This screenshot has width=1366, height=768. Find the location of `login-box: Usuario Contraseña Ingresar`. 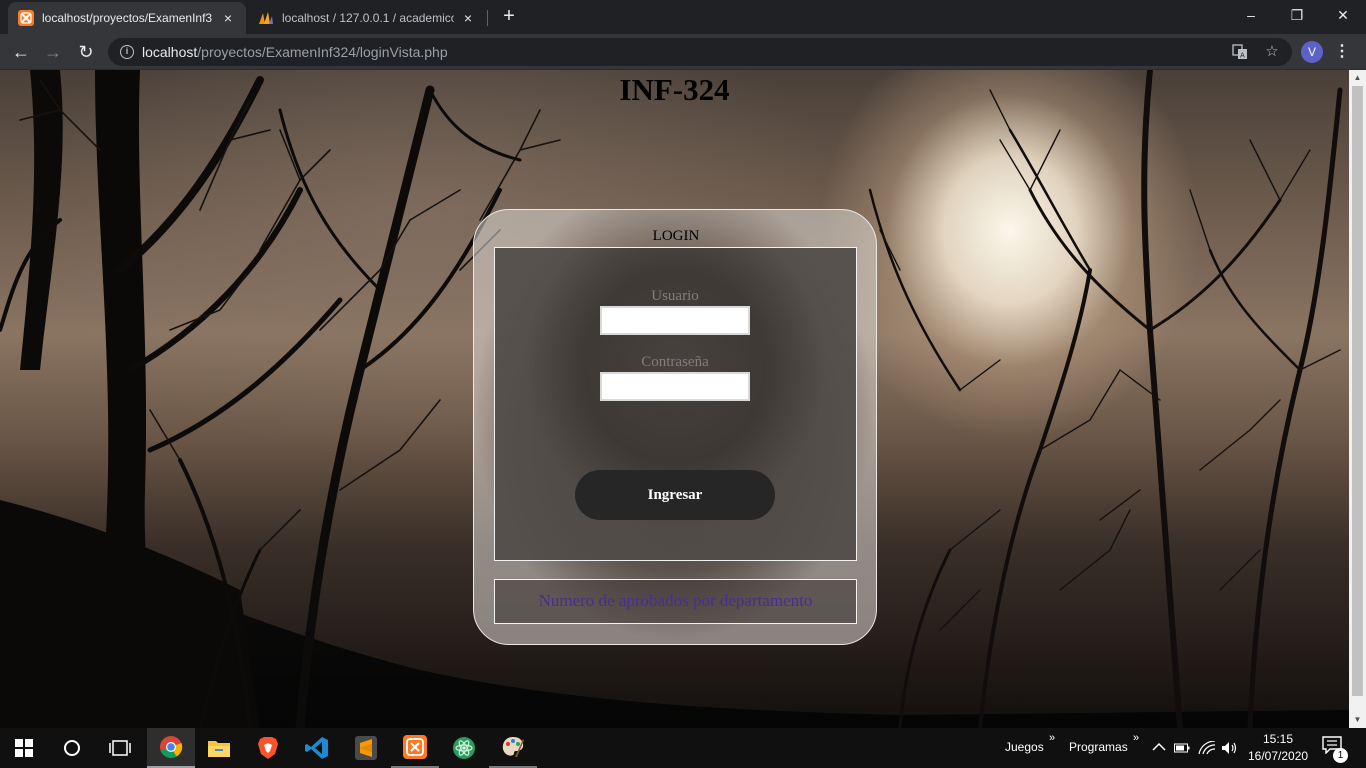

login-box: Usuario Contraseña Ingresar is located at coordinates (675, 404).